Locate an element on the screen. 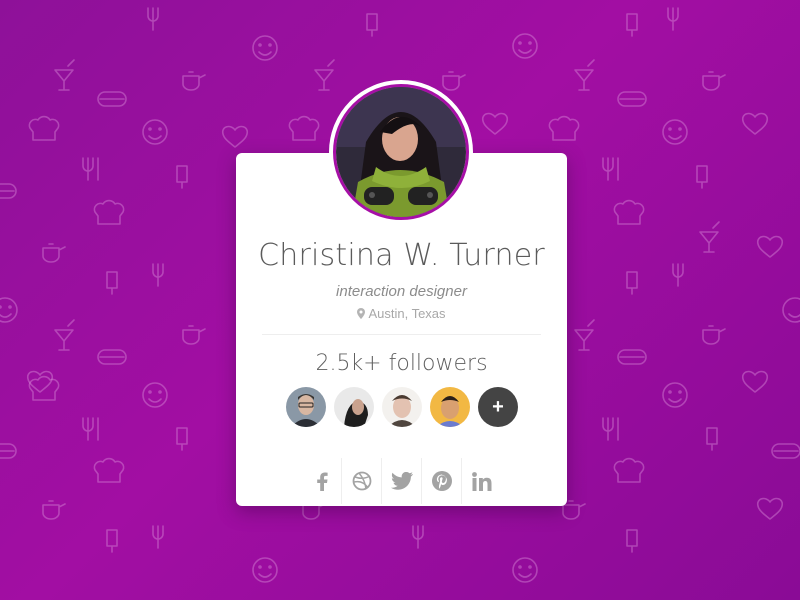  location-text: Austin, Texas is located at coordinates (407, 313).